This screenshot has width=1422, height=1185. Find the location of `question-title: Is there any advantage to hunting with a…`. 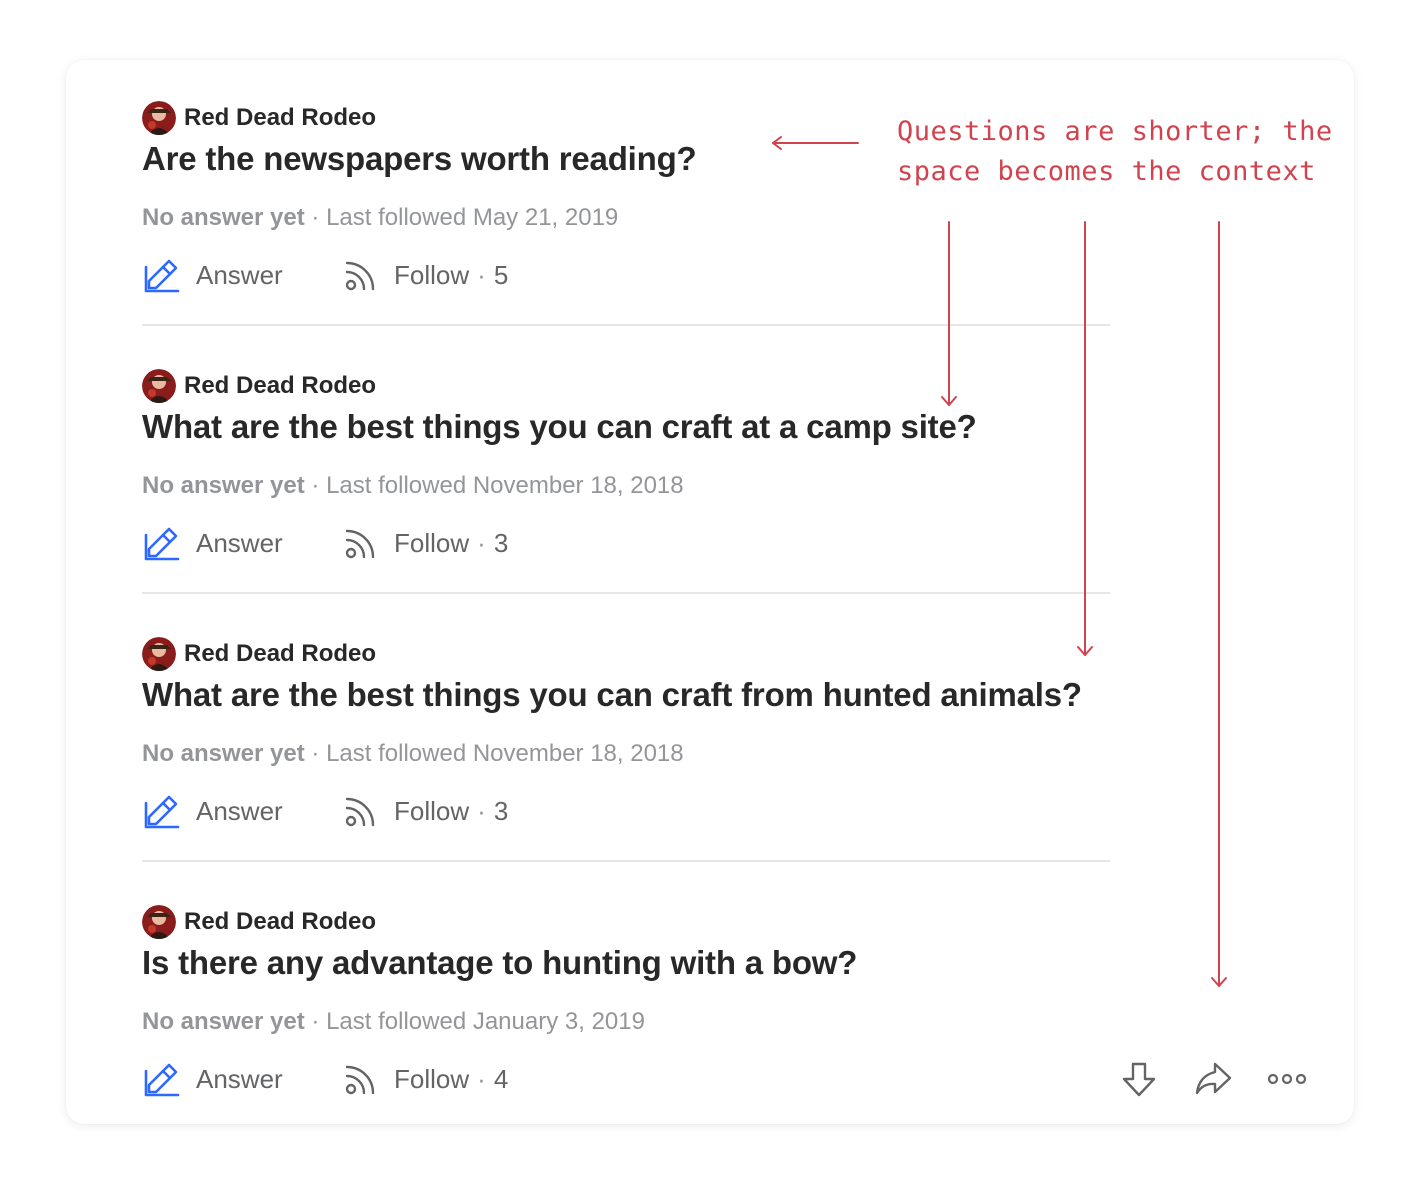

question-title: Is there any advantage to hunting with a… is located at coordinates (499, 963).